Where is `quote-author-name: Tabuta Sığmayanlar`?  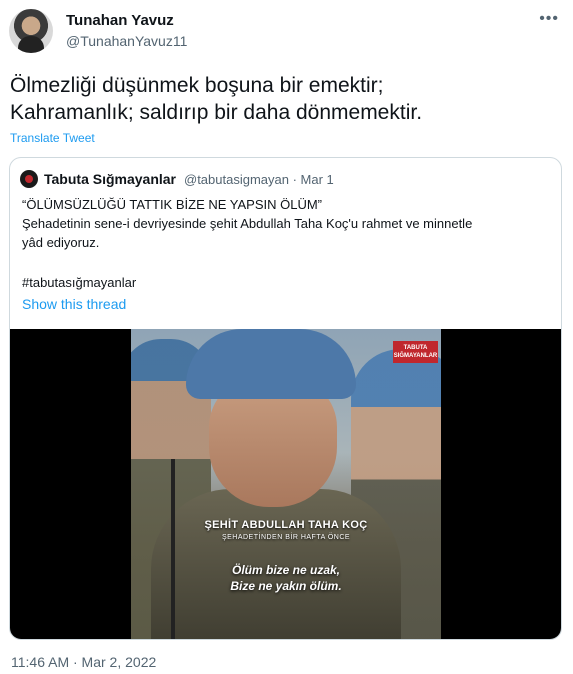 quote-author-name: Tabuta Sığmayanlar is located at coordinates (110, 179).